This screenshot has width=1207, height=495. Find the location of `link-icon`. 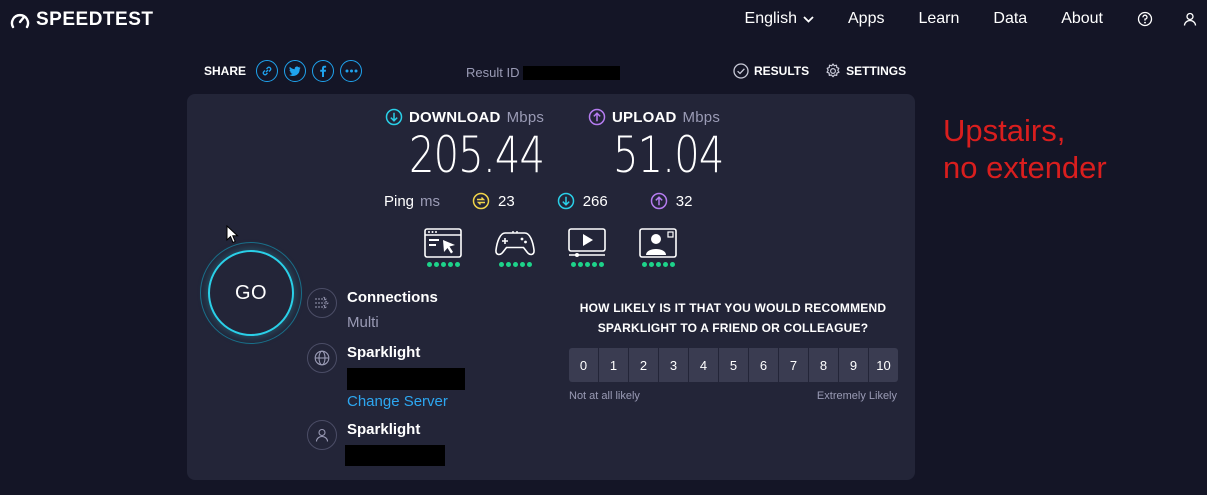

link-icon is located at coordinates (267, 71).